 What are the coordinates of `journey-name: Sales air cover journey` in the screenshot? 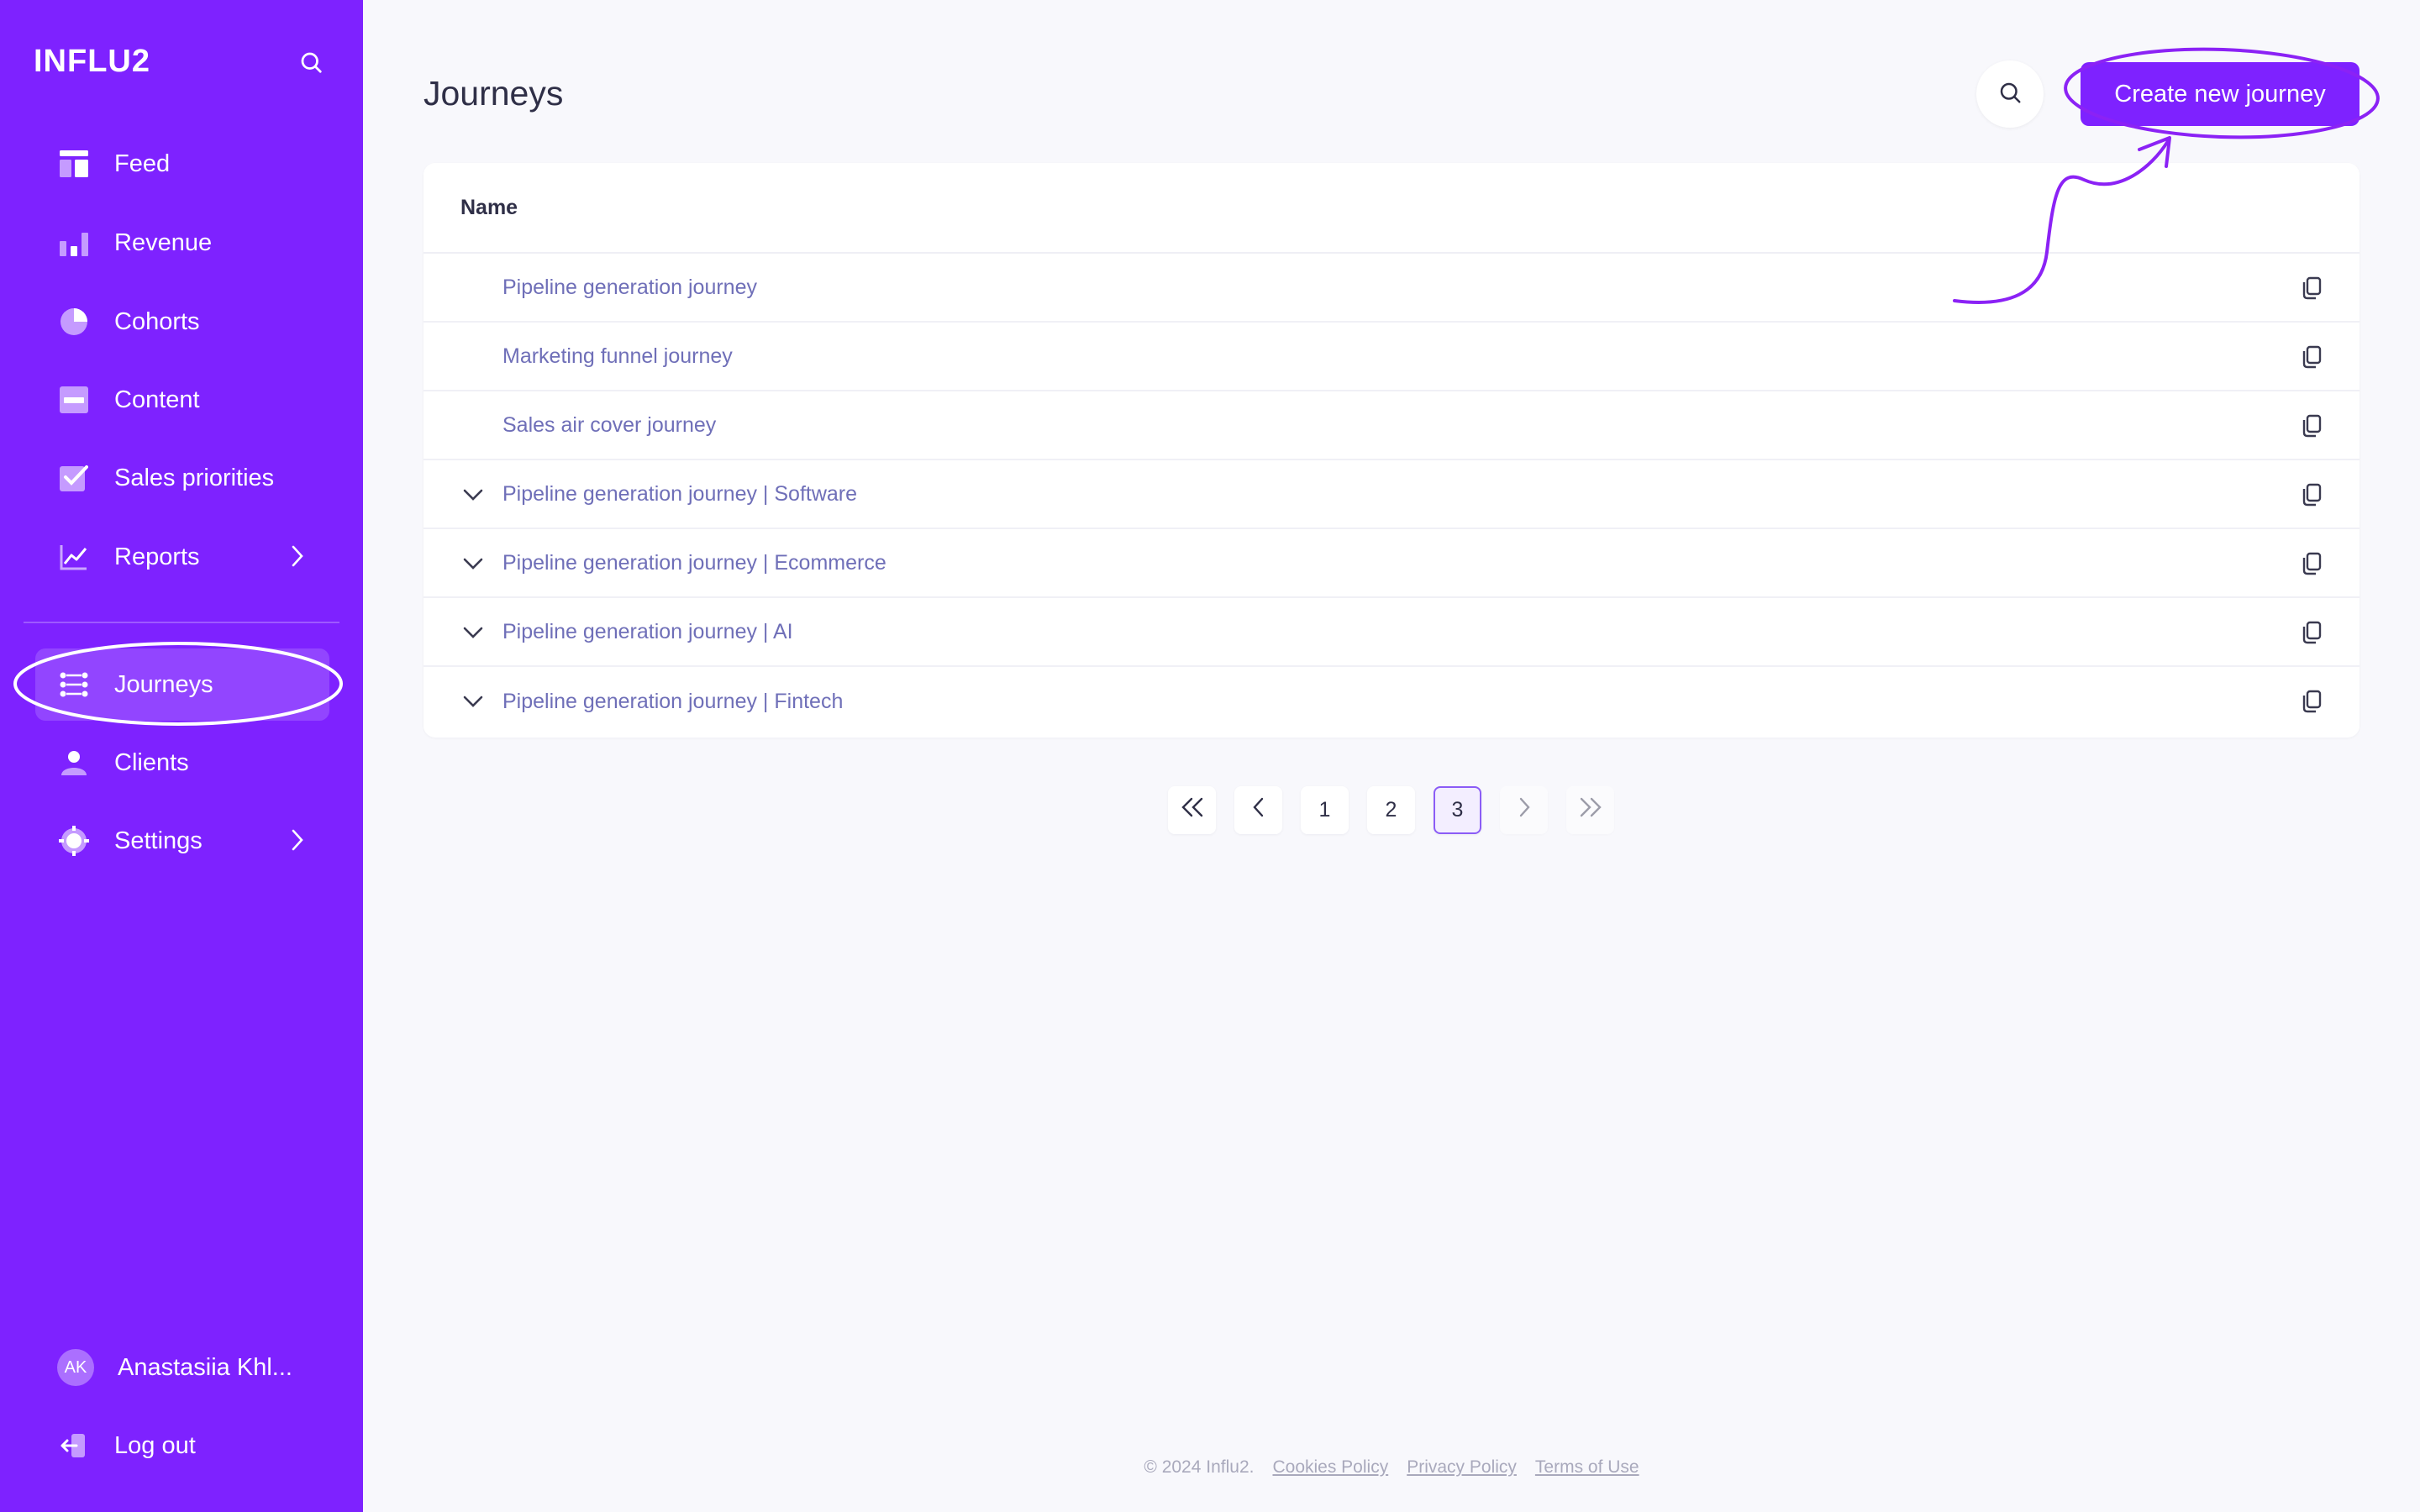 It's located at (609, 425).